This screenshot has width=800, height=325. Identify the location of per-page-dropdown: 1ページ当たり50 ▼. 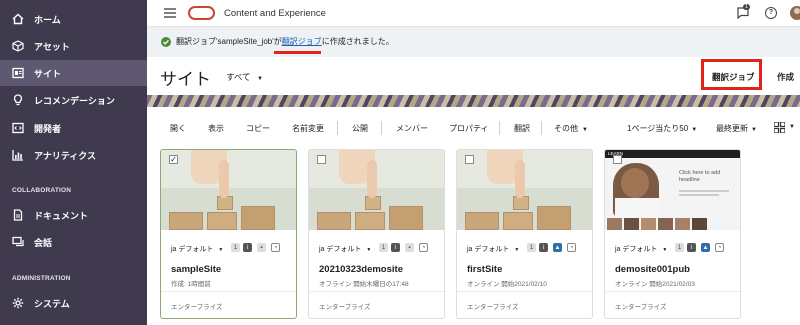
(662, 128).